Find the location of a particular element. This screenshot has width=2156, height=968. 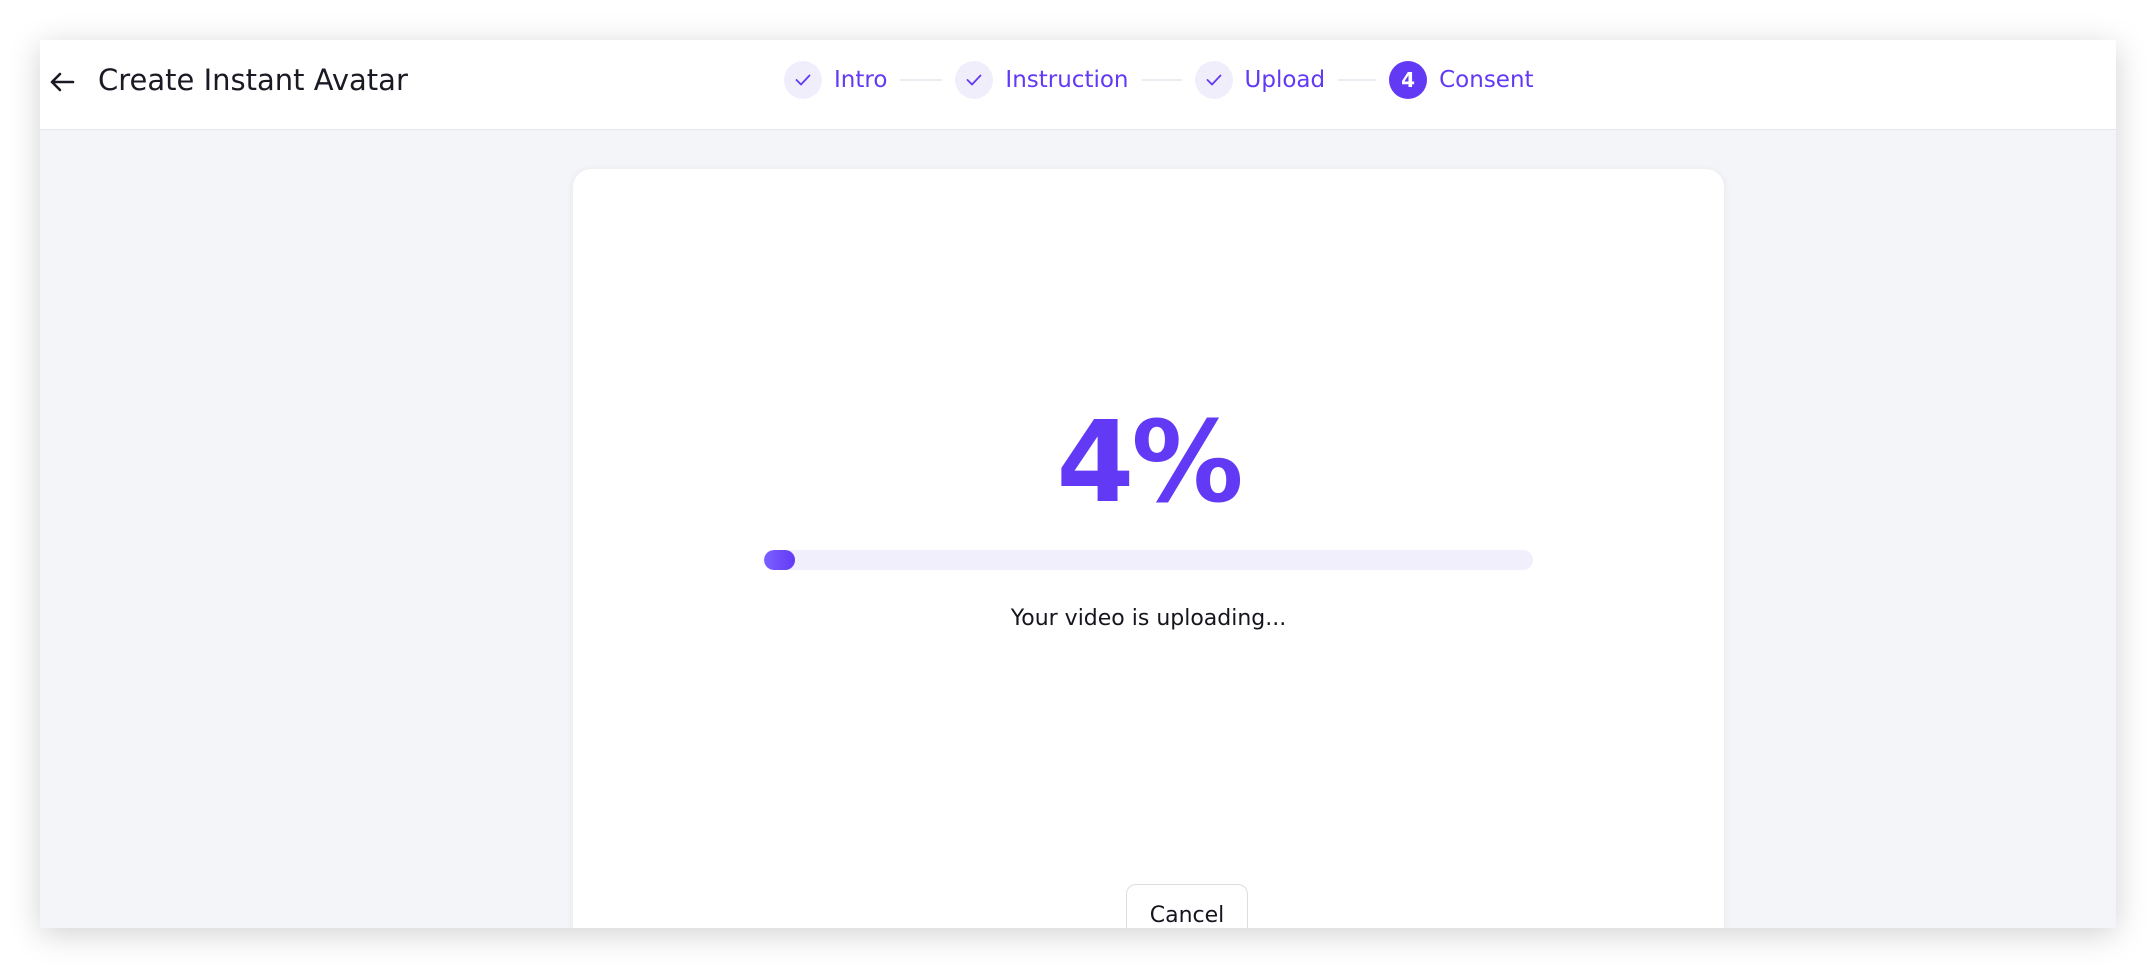

step-upload-label: Upload is located at coordinates (1285, 80).